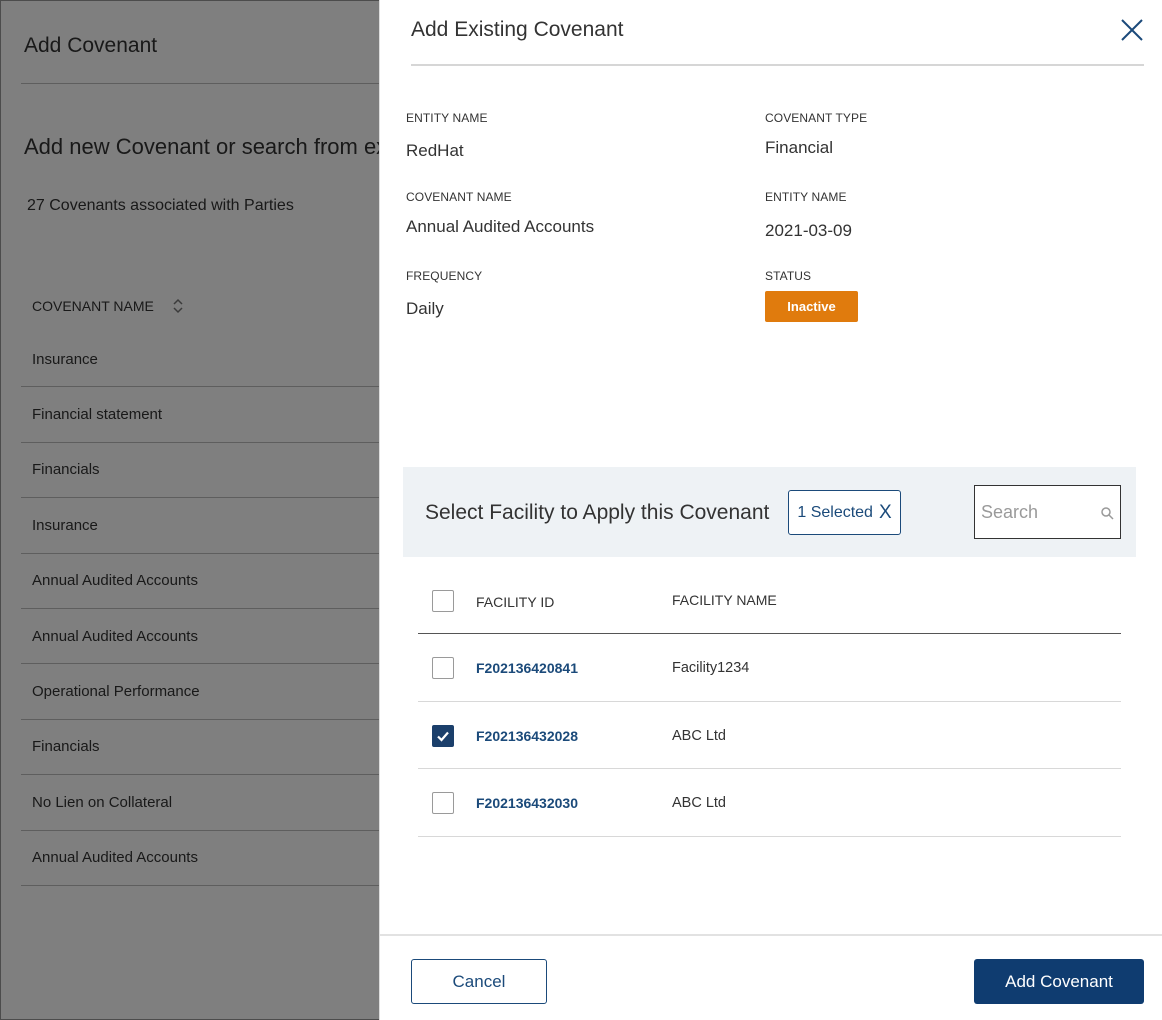 The width and height of the screenshot is (1162, 1020). What do you see at coordinates (769, 735) in the screenshot?
I see `table-row: F202136432028 ABC Ltd` at bounding box center [769, 735].